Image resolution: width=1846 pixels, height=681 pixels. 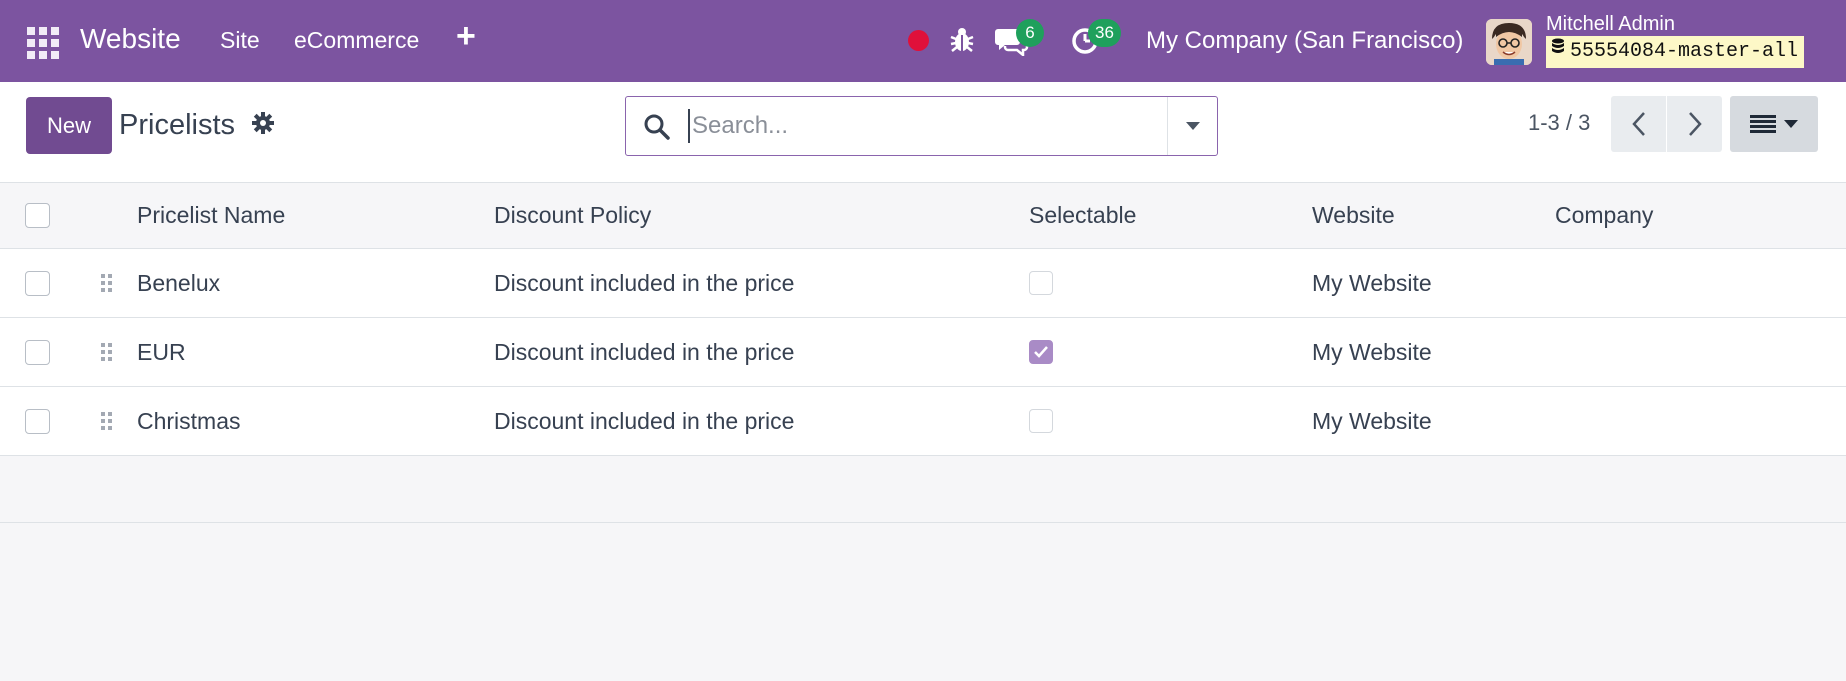 I want to click on column-header-name: Pricelist Name, so click(x=211, y=215).